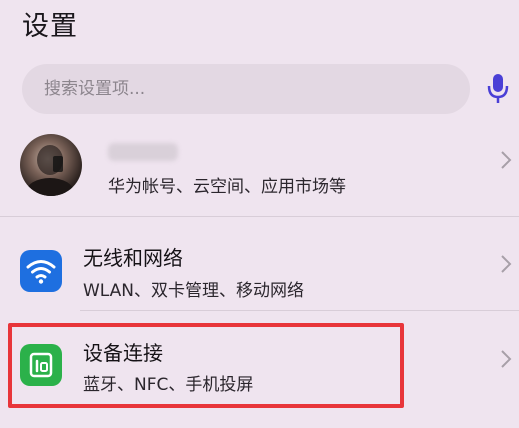  I want to click on list-item-title: 无线和网络, so click(133, 258).